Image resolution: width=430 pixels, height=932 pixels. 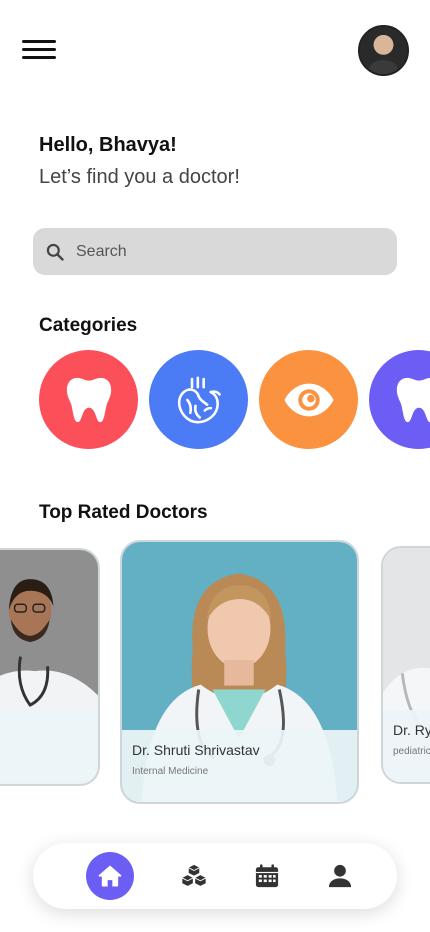 I want to click on category-dental, so click(x=88, y=399).